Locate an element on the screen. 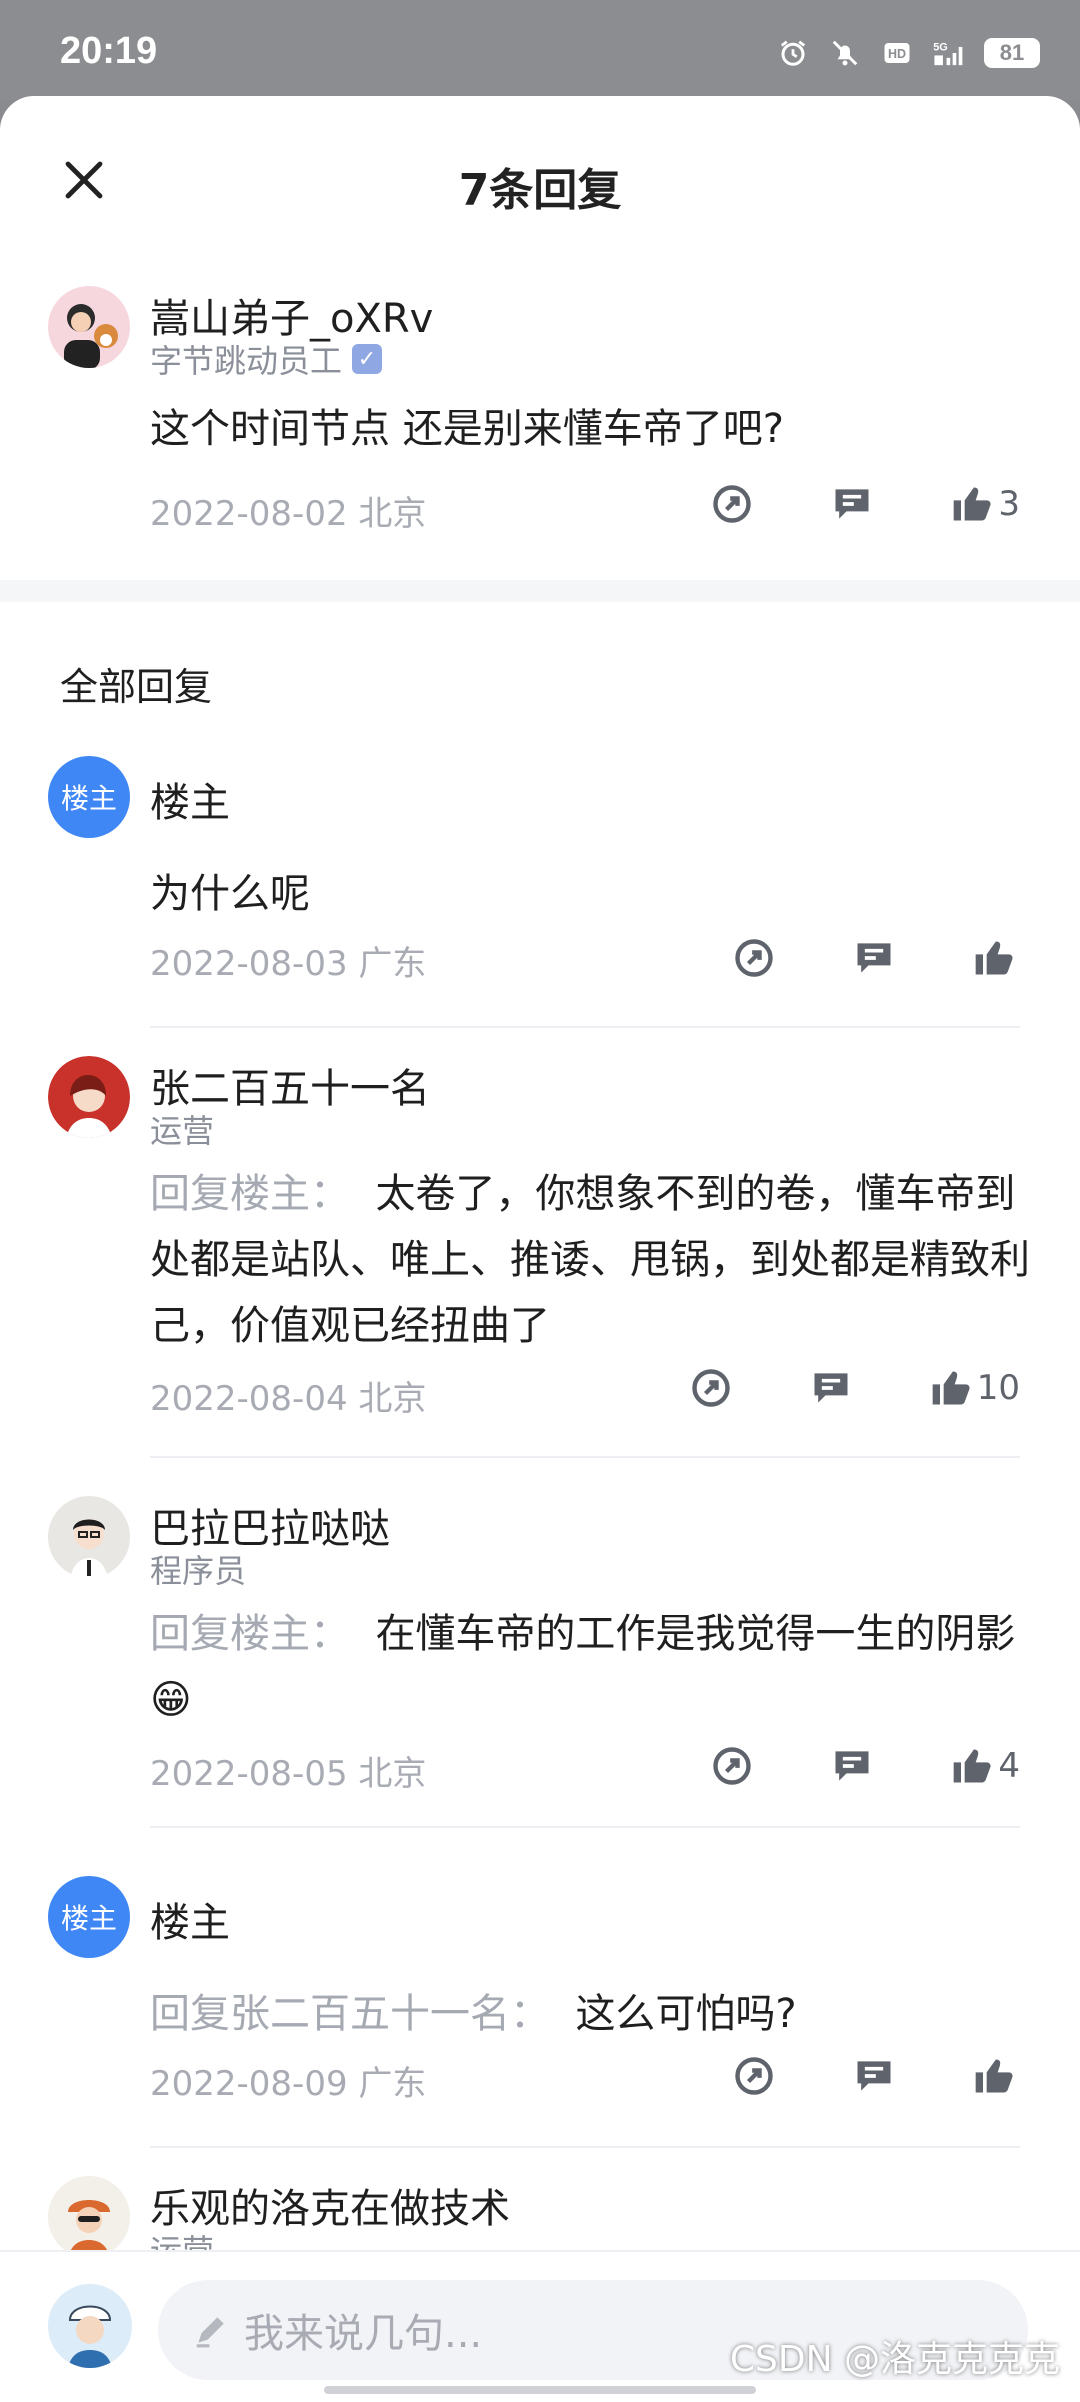 The image size is (1080, 2402). hd-icon: HD is located at coordinates (897, 53).